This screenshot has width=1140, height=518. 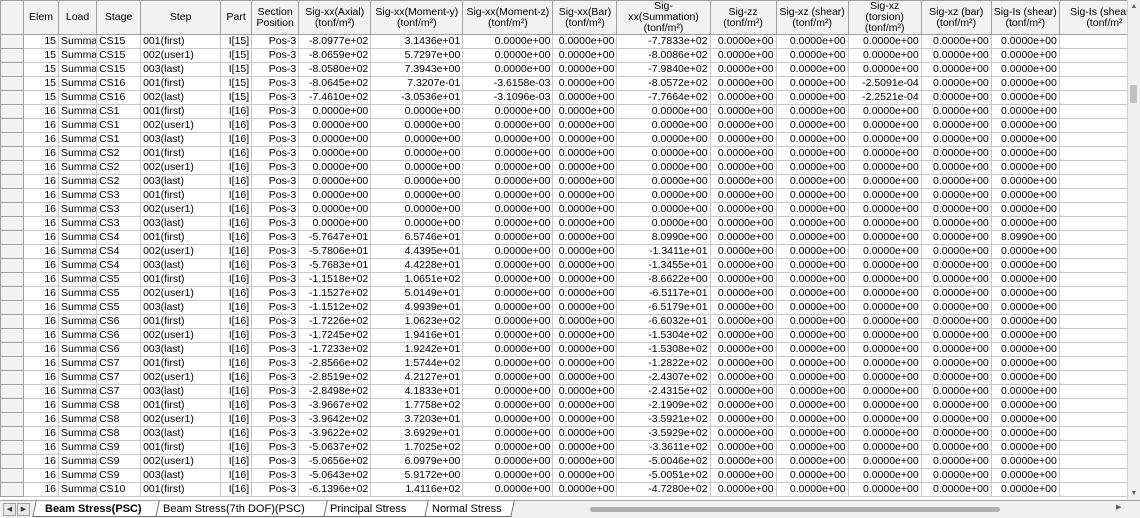 What do you see at coordinates (181, 195) in the screenshot?
I see `cell-step: 001(first)` at bounding box center [181, 195].